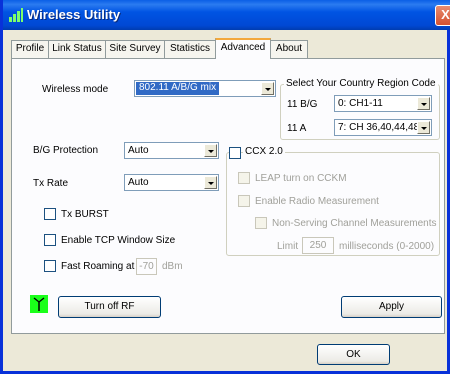 This screenshot has width=450, height=374. I want to click on tx-rate-label: Tx Rate, so click(51, 183).